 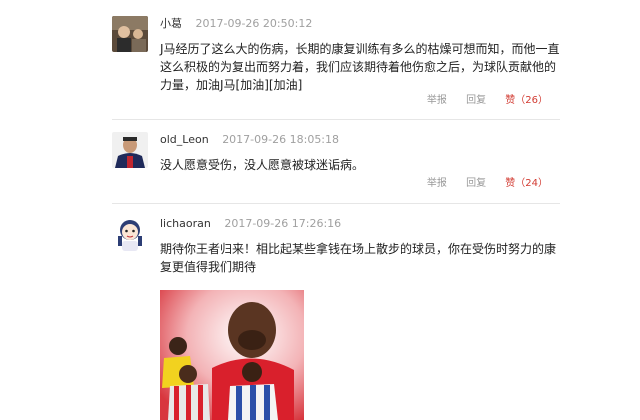 What do you see at coordinates (185, 223) in the screenshot?
I see `username-link: lichaoran` at bounding box center [185, 223].